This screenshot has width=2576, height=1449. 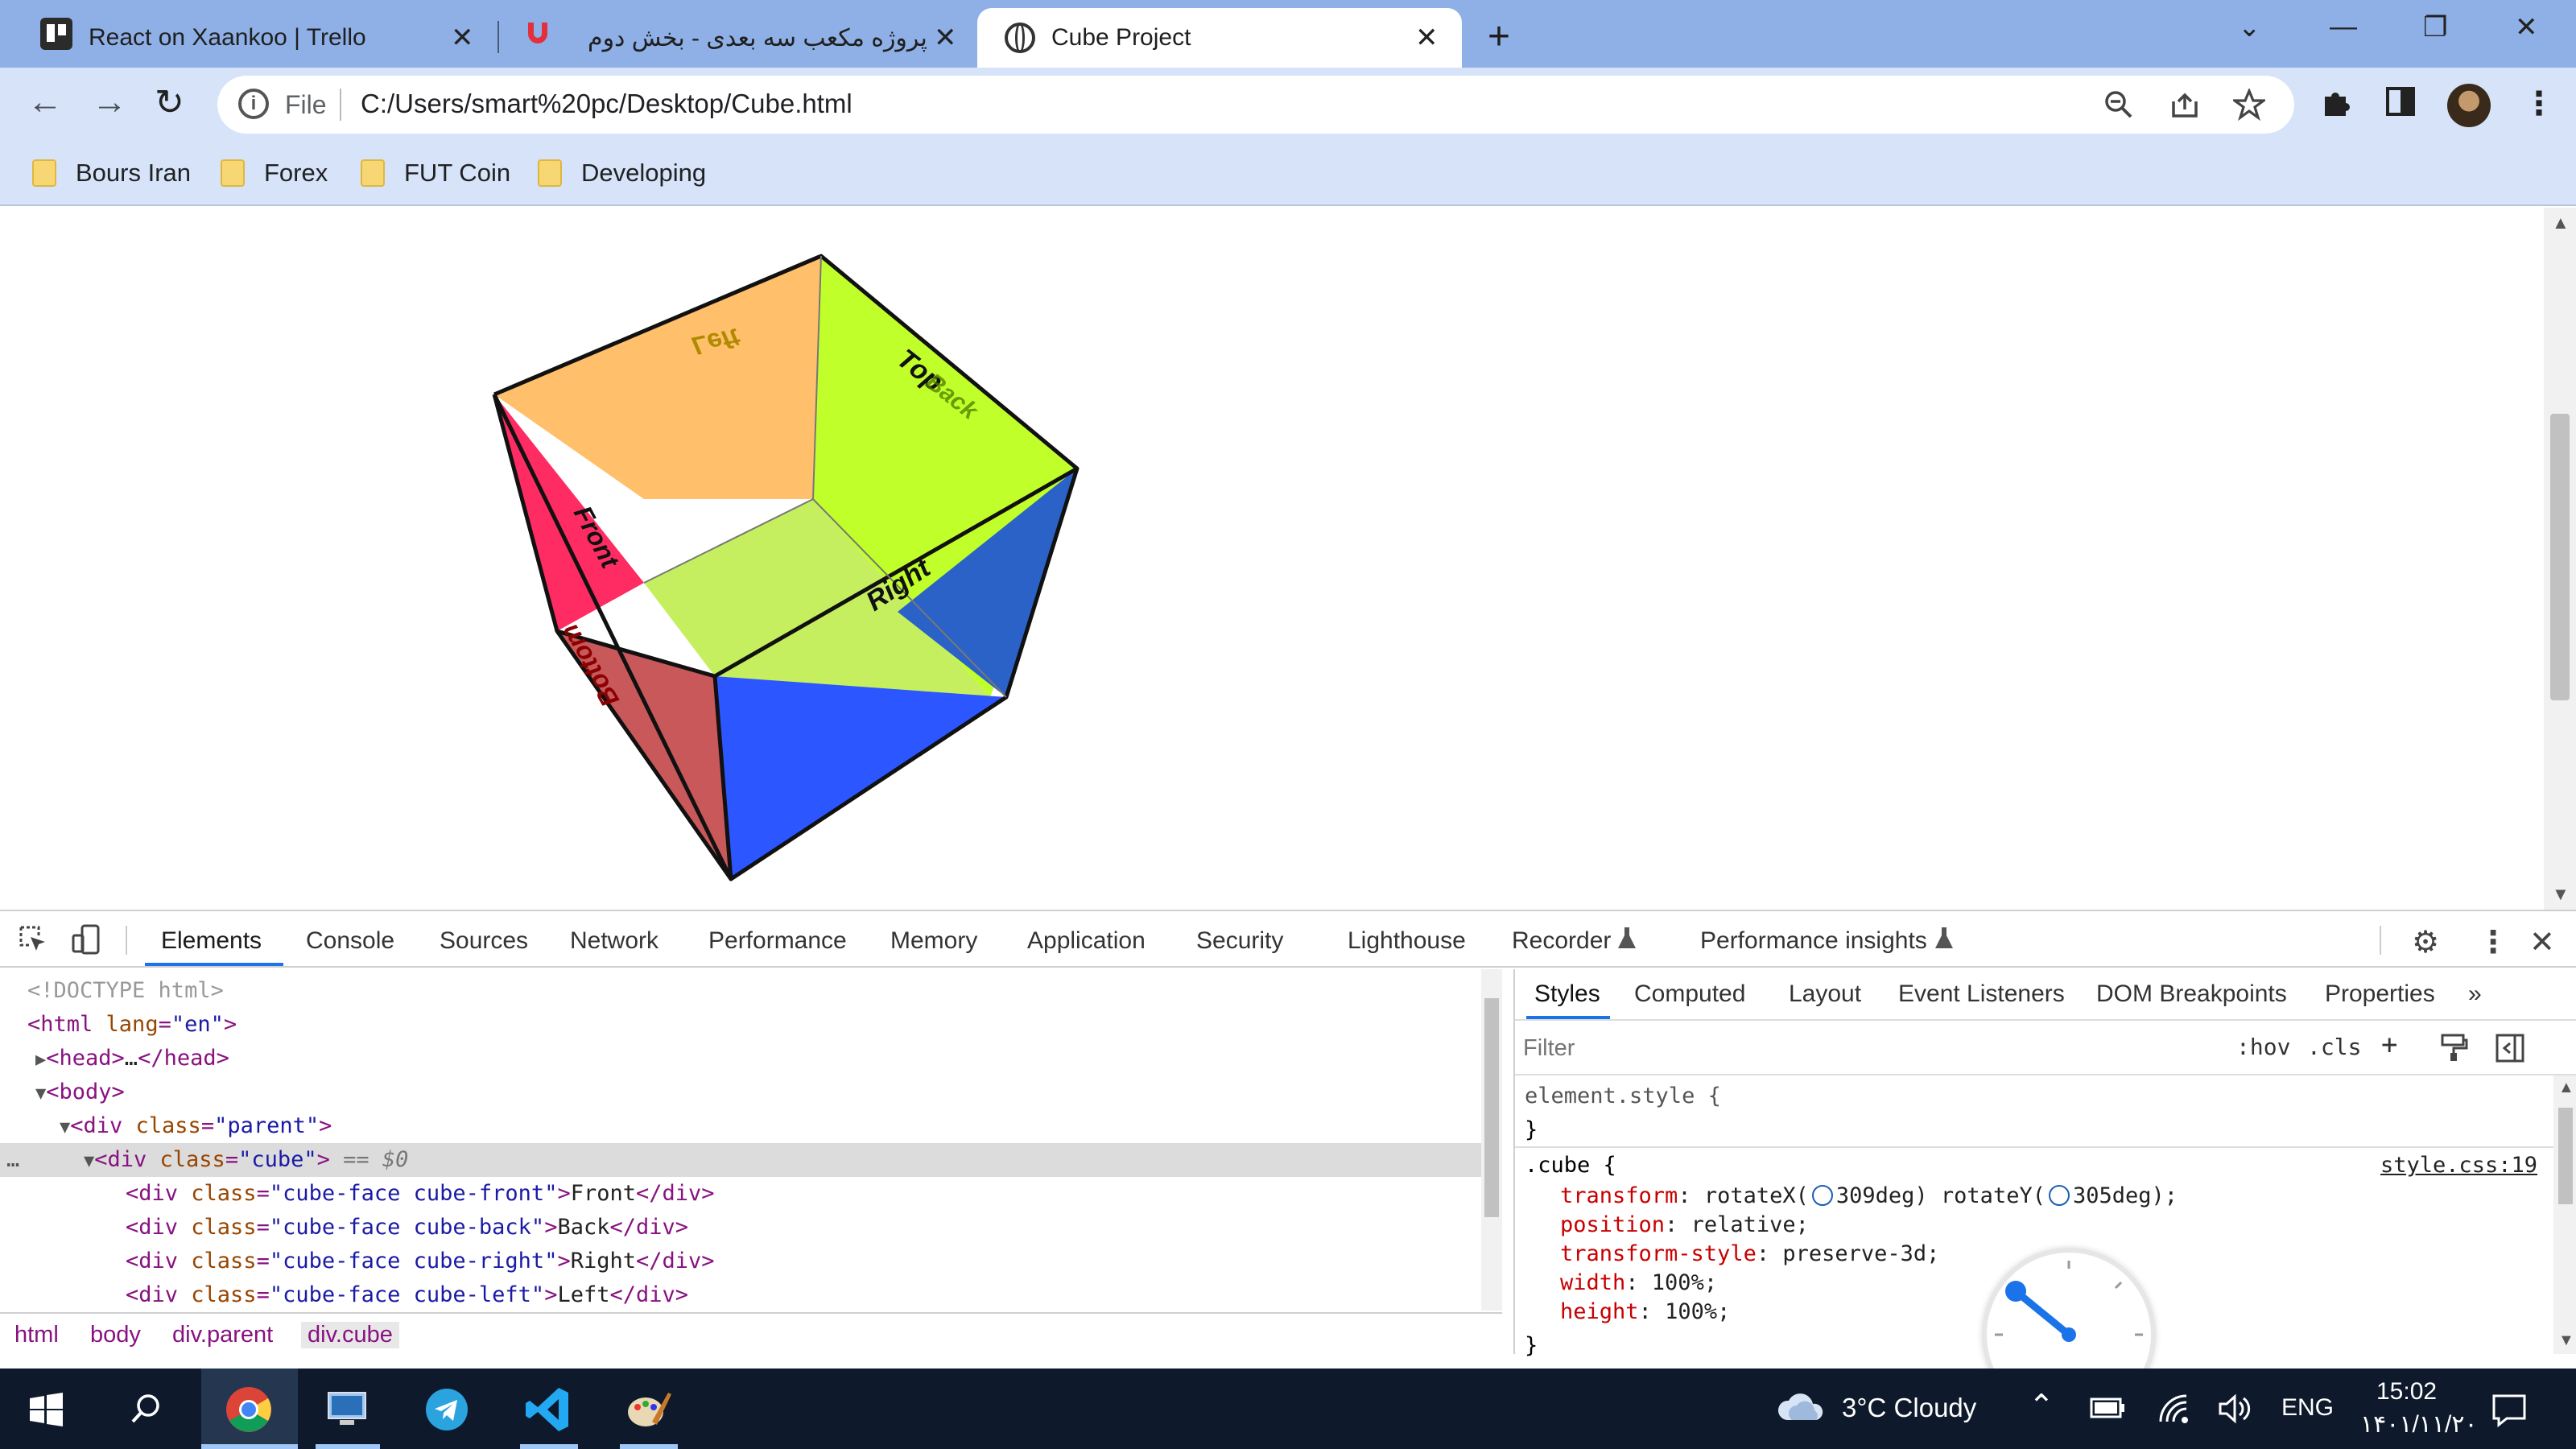 What do you see at coordinates (740, 1126) in the screenshot?
I see `dom-node: ▼<div class="parent">` at bounding box center [740, 1126].